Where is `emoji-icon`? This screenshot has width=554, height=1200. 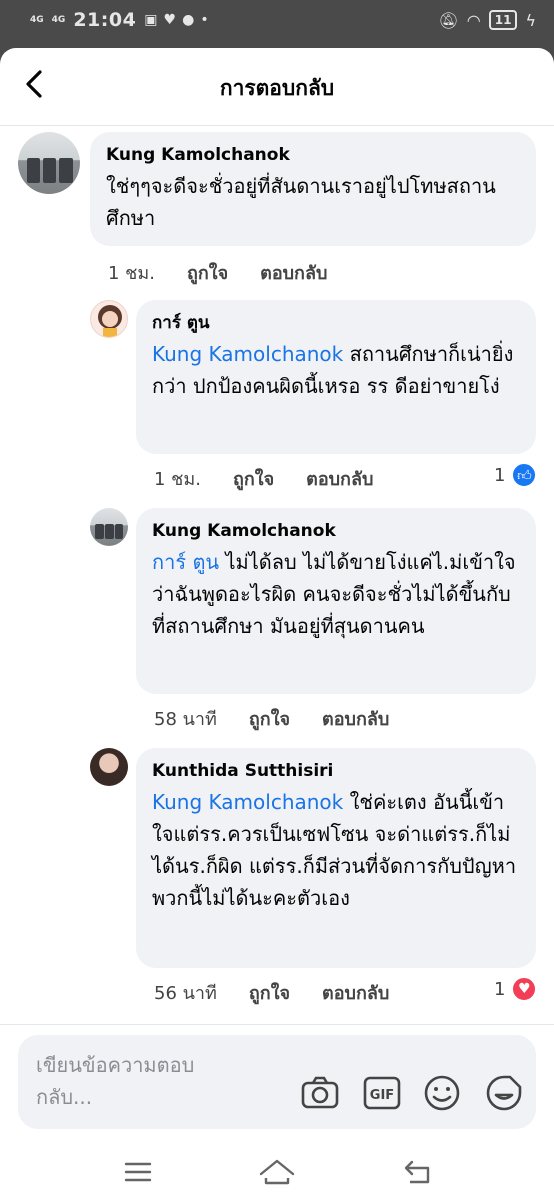
emoji-icon is located at coordinates (442, 1093).